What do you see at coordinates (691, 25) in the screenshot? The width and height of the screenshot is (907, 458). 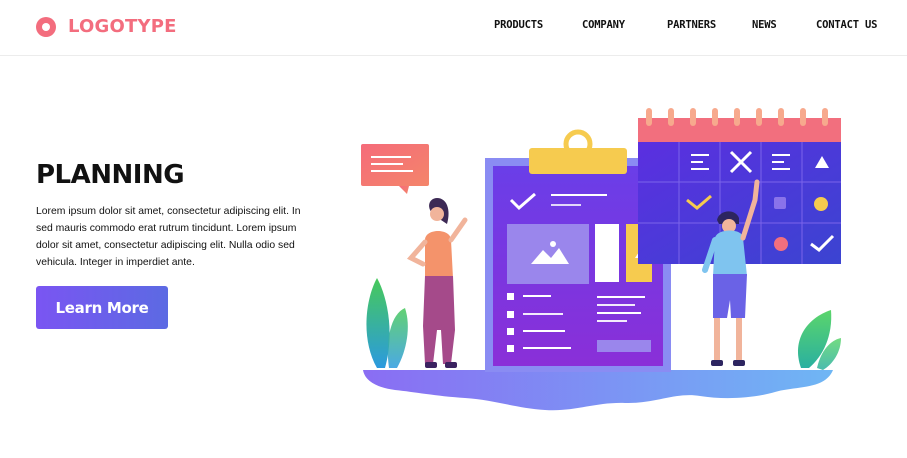 I see `nav-partners: PARTNERS` at bounding box center [691, 25].